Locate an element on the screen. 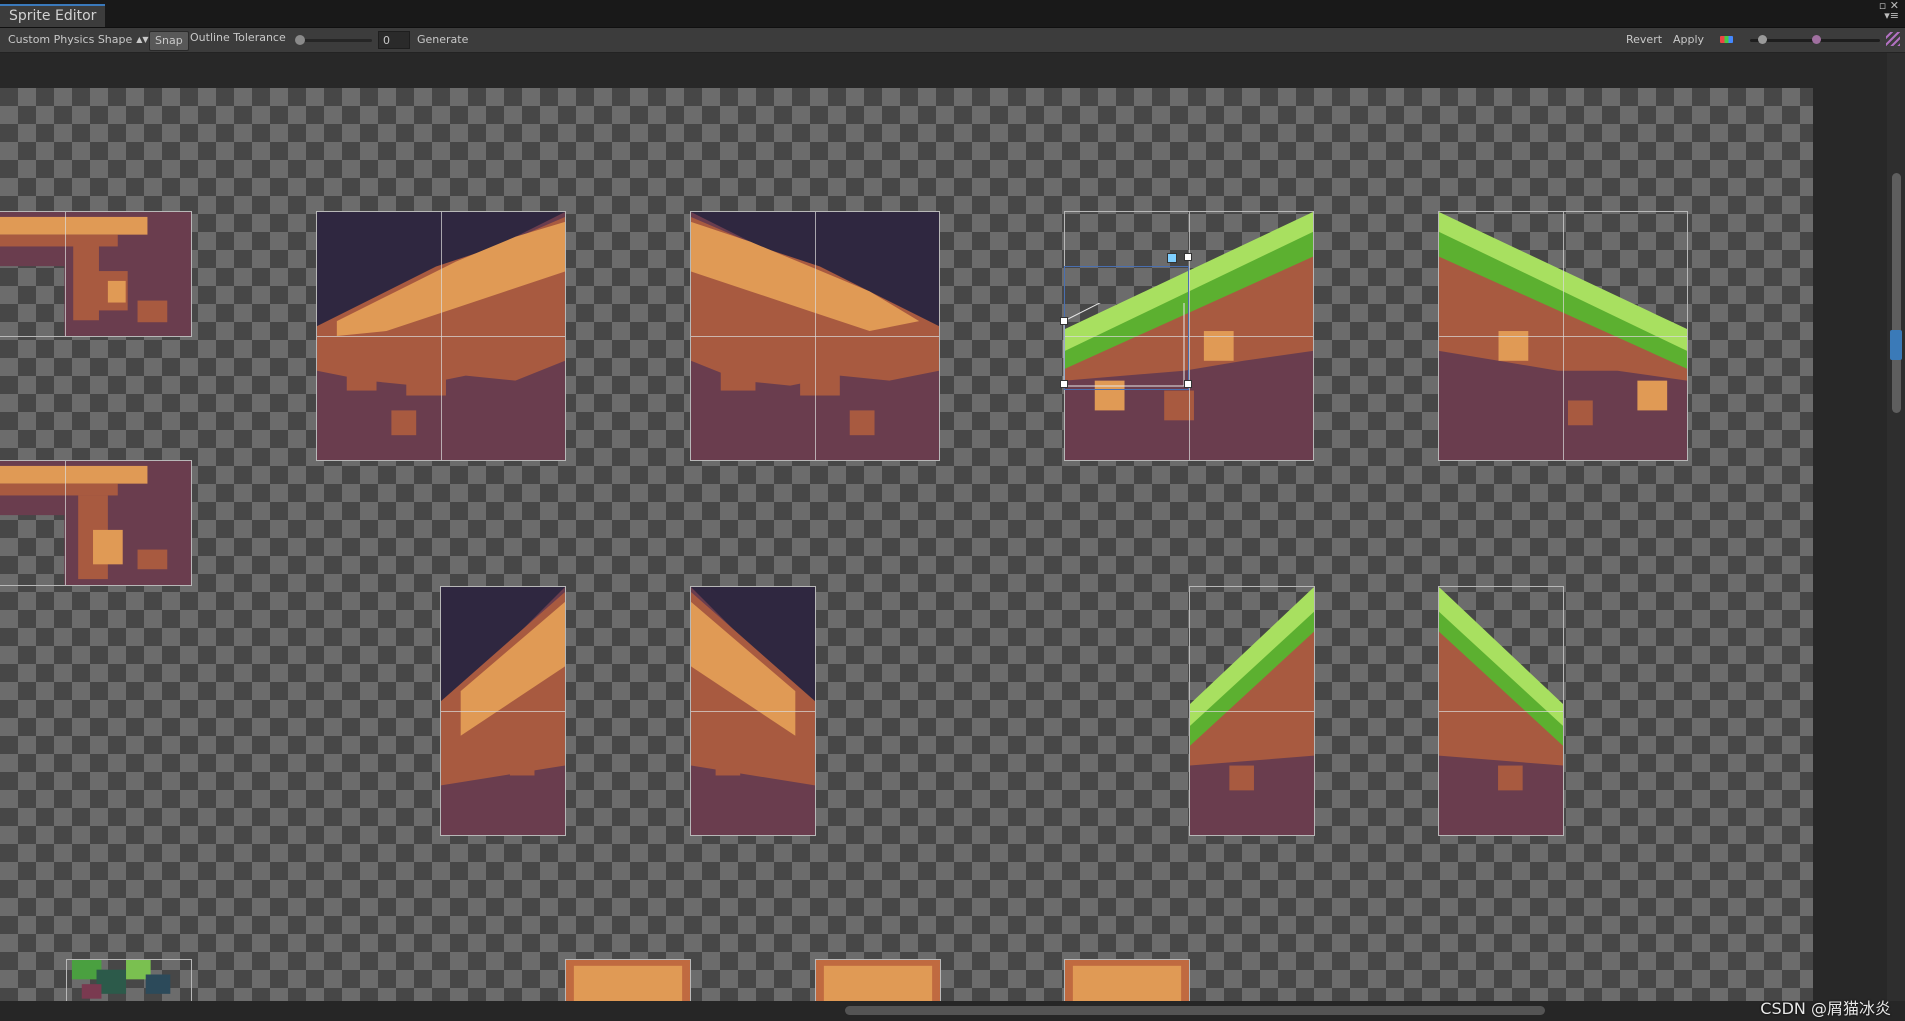  vertical-scrollbar is located at coordinates (1896, 527).